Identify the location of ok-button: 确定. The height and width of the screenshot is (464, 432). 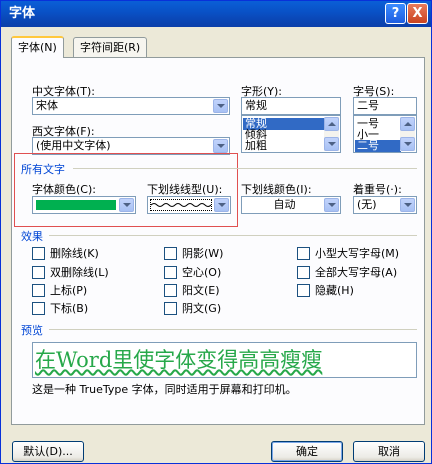
(307, 451).